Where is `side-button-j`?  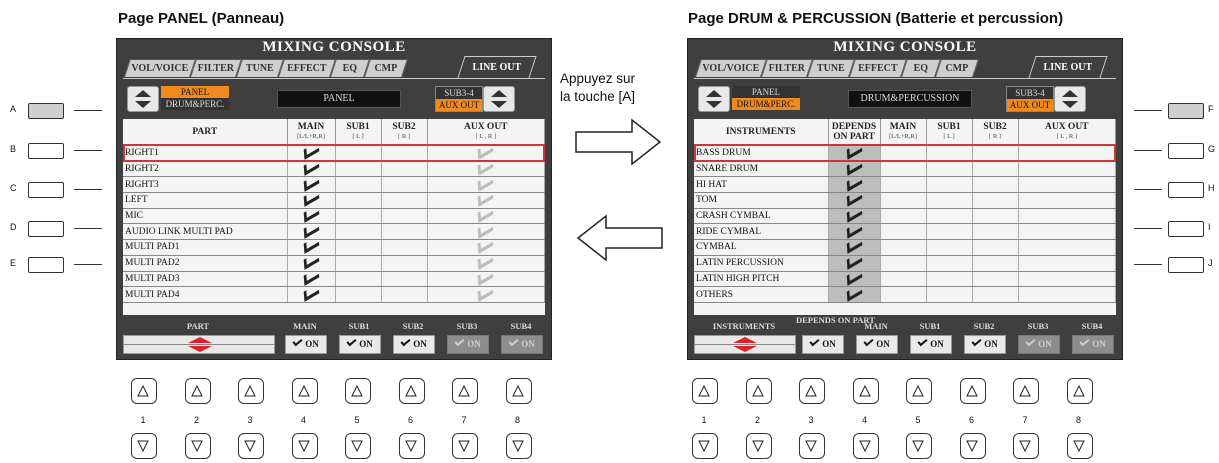
side-button-j is located at coordinates (1186, 265).